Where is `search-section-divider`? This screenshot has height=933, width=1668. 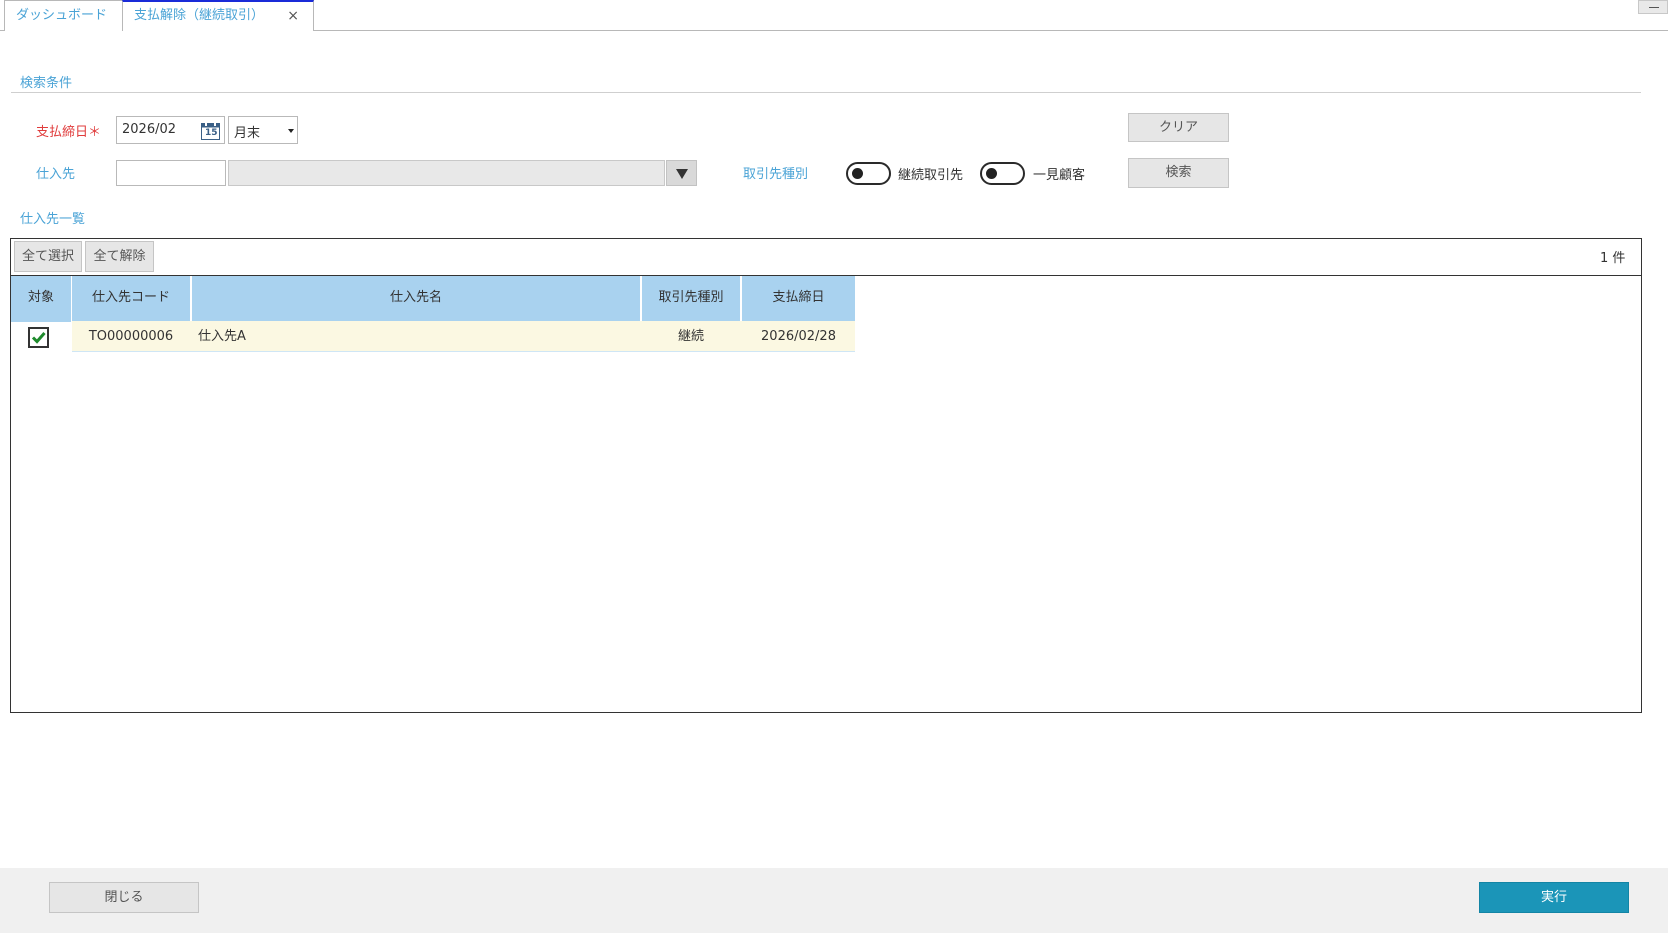 search-section-divider is located at coordinates (826, 92).